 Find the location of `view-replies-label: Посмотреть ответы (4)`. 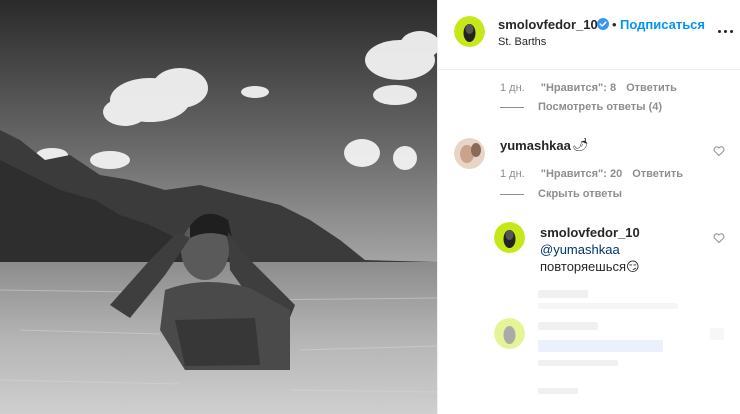

view-replies-label: Посмотреть ответы (4) is located at coordinates (600, 107).